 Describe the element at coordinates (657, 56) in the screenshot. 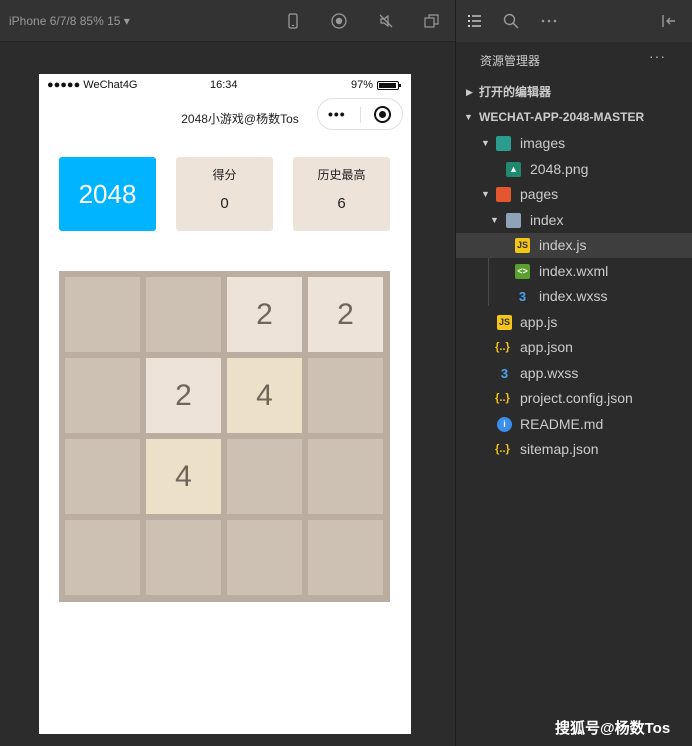

I see `explorer-more-button: ···` at that location.